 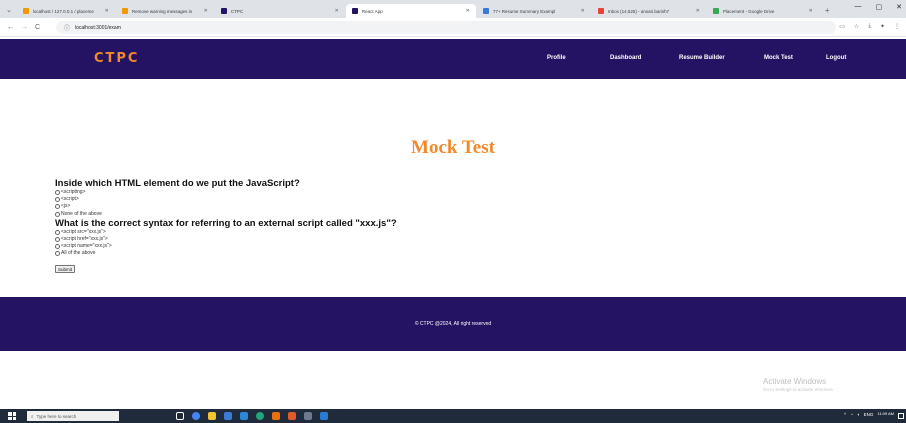 I want to click on tab-search-icon: ⌄, so click(x=9, y=10).